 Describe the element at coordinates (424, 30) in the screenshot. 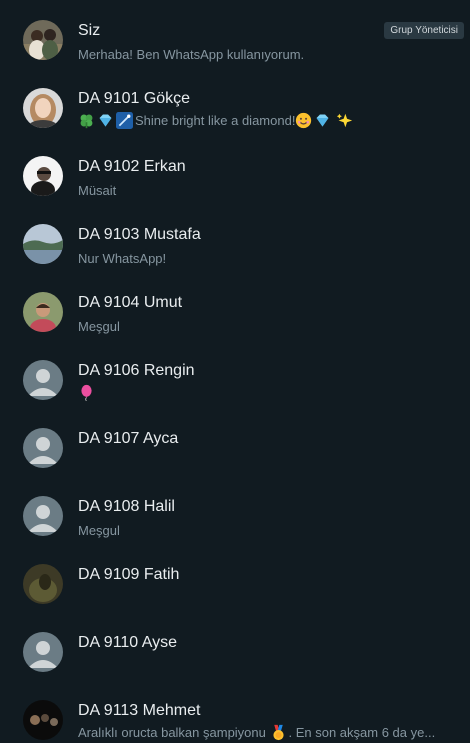

I see `group-admin-badge: Grup Yöneticisi` at that location.